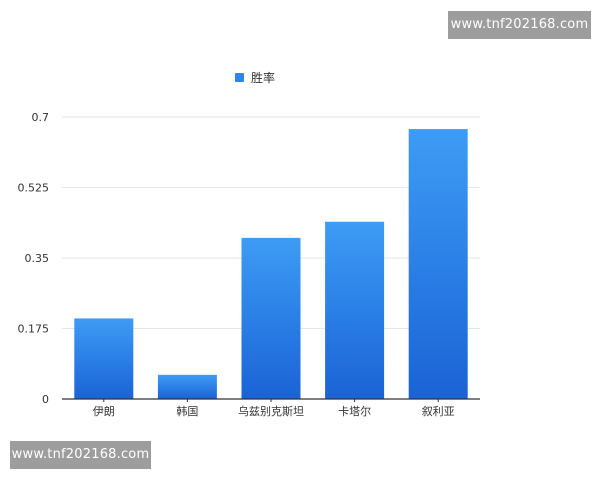 This screenshot has height=480, width=600. I want to click on y-tick-label: 0.175, so click(34, 329).